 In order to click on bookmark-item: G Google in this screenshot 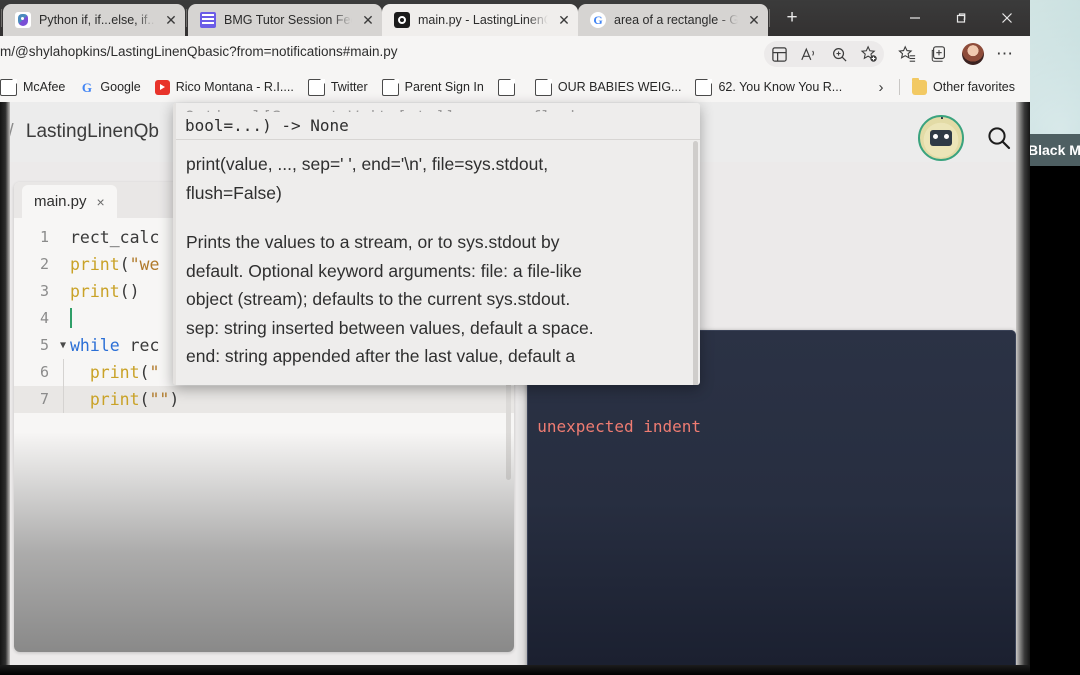, I will do `click(109, 87)`.